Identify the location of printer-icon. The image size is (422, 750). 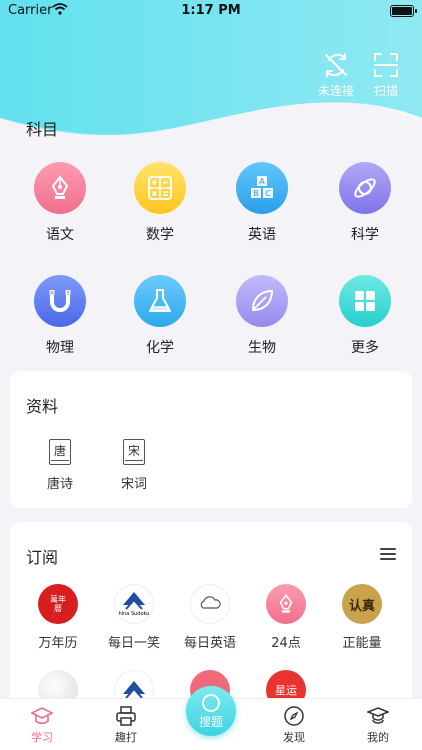
(126, 716).